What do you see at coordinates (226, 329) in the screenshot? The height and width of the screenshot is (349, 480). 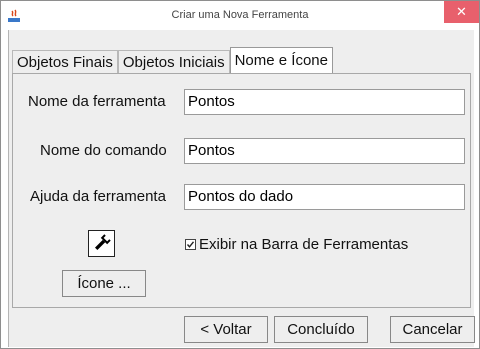 I see `back-button: < Voltar` at bounding box center [226, 329].